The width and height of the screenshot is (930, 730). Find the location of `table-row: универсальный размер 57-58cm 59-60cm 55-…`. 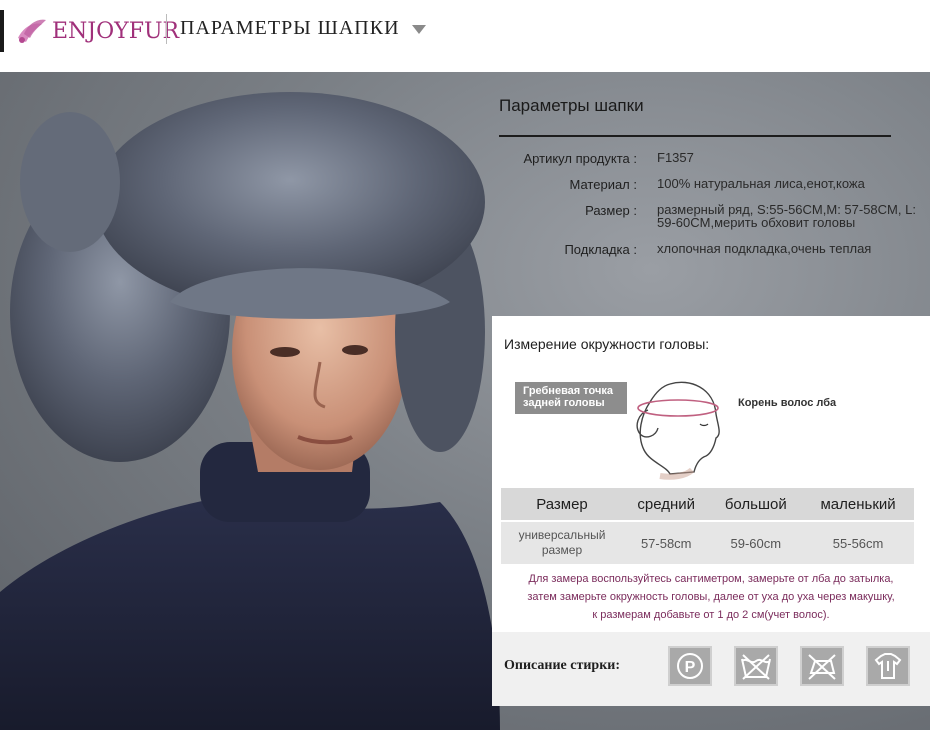

table-row: универсальный размер 57-58cm 59-60cm 55-… is located at coordinates (707, 542).